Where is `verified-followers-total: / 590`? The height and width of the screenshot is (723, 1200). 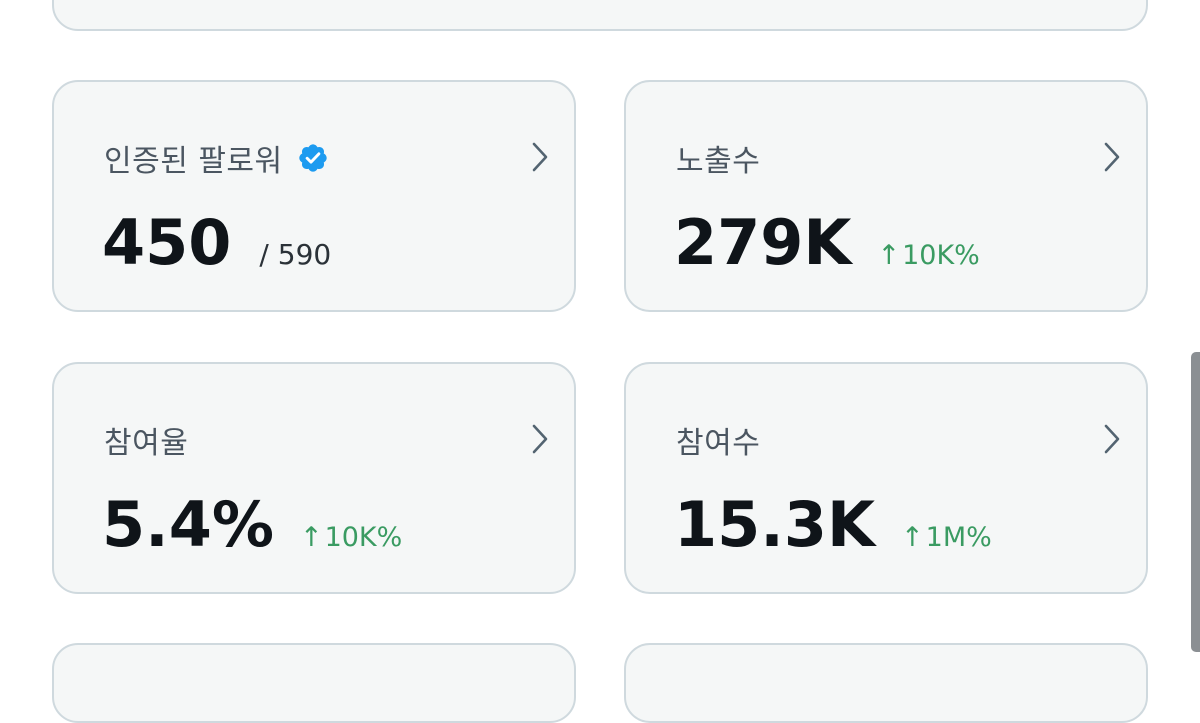
verified-followers-total: / 590 is located at coordinates (295, 254).